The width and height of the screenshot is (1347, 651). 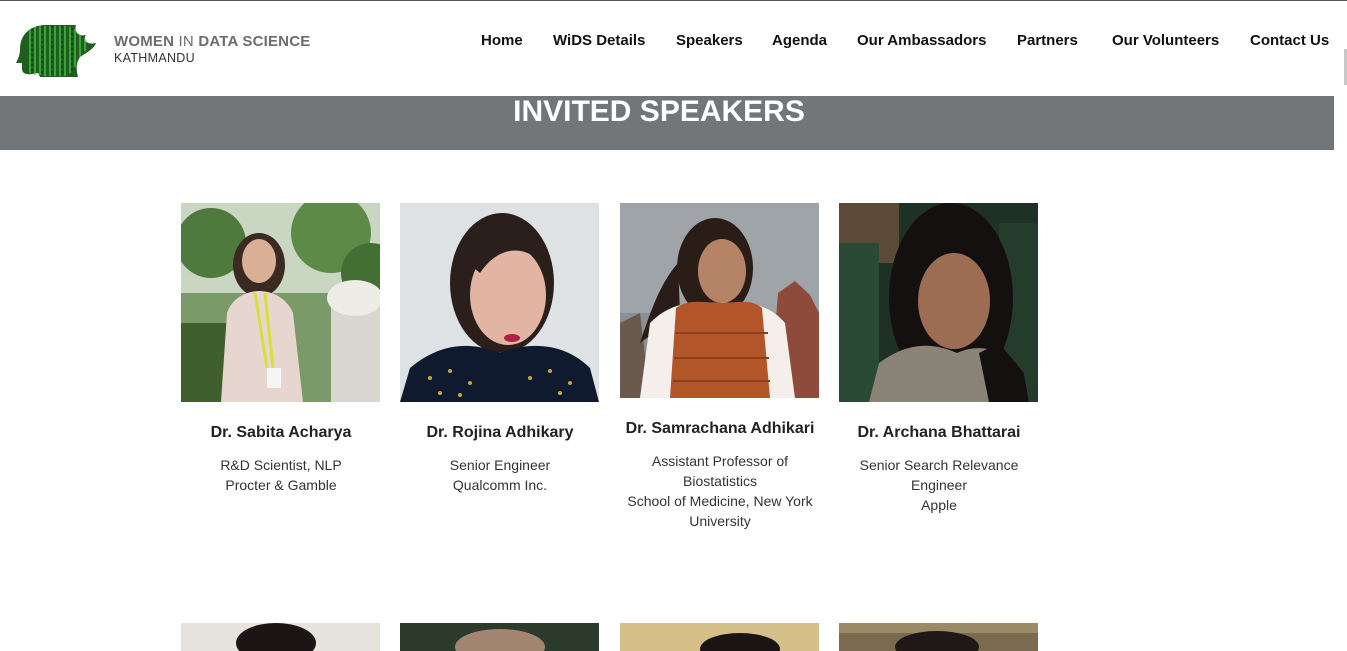 What do you see at coordinates (939, 433) in the screenshot?
I see `speaker-name: Dr. Archana Bhattarai` at bounding box center [939, 433].